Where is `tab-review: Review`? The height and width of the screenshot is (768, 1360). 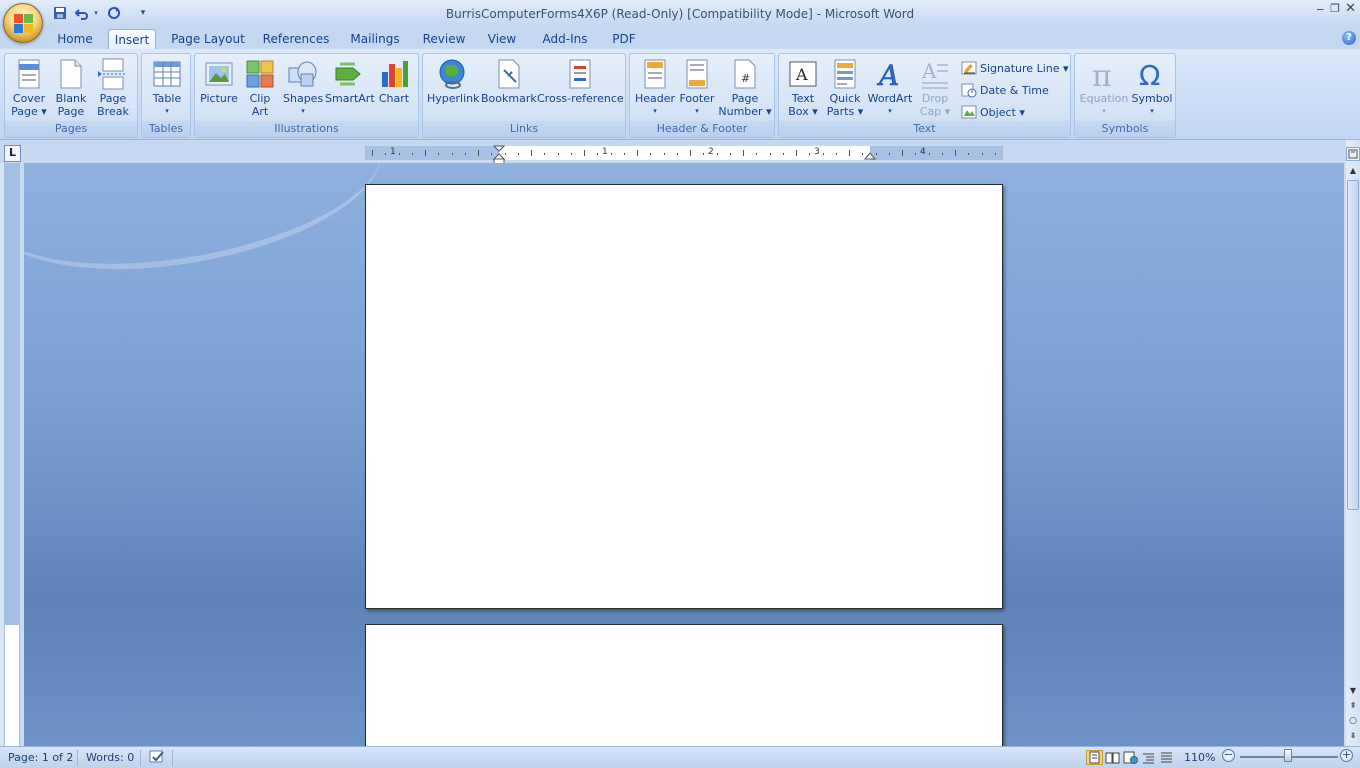 tab-review: Review is located at coordinates (444, 39).